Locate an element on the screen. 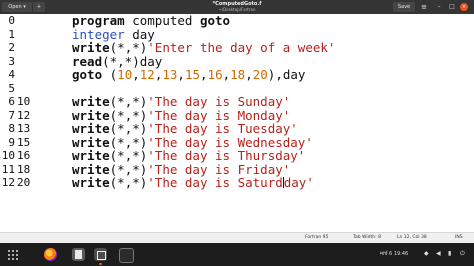 The height and width of the screenshot is (266, 474). string-literal: 'Enter the day of a week' is located at coordinates (241, 47).